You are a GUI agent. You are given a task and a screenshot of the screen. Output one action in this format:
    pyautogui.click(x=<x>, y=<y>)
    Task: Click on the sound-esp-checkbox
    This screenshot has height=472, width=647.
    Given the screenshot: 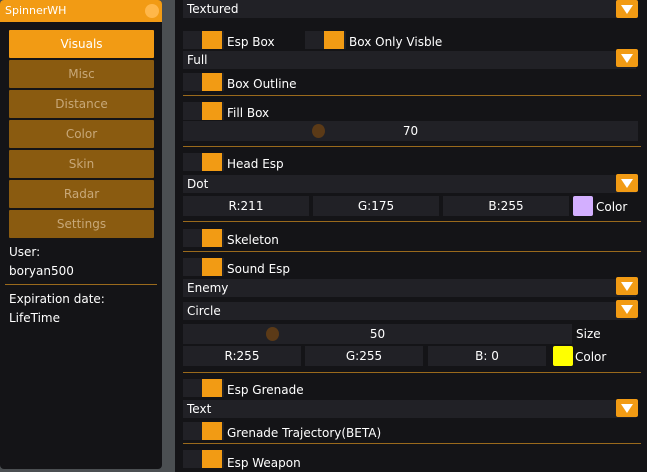 What is the action you would take?
    pyautogui.click(x=203, y=267)
    